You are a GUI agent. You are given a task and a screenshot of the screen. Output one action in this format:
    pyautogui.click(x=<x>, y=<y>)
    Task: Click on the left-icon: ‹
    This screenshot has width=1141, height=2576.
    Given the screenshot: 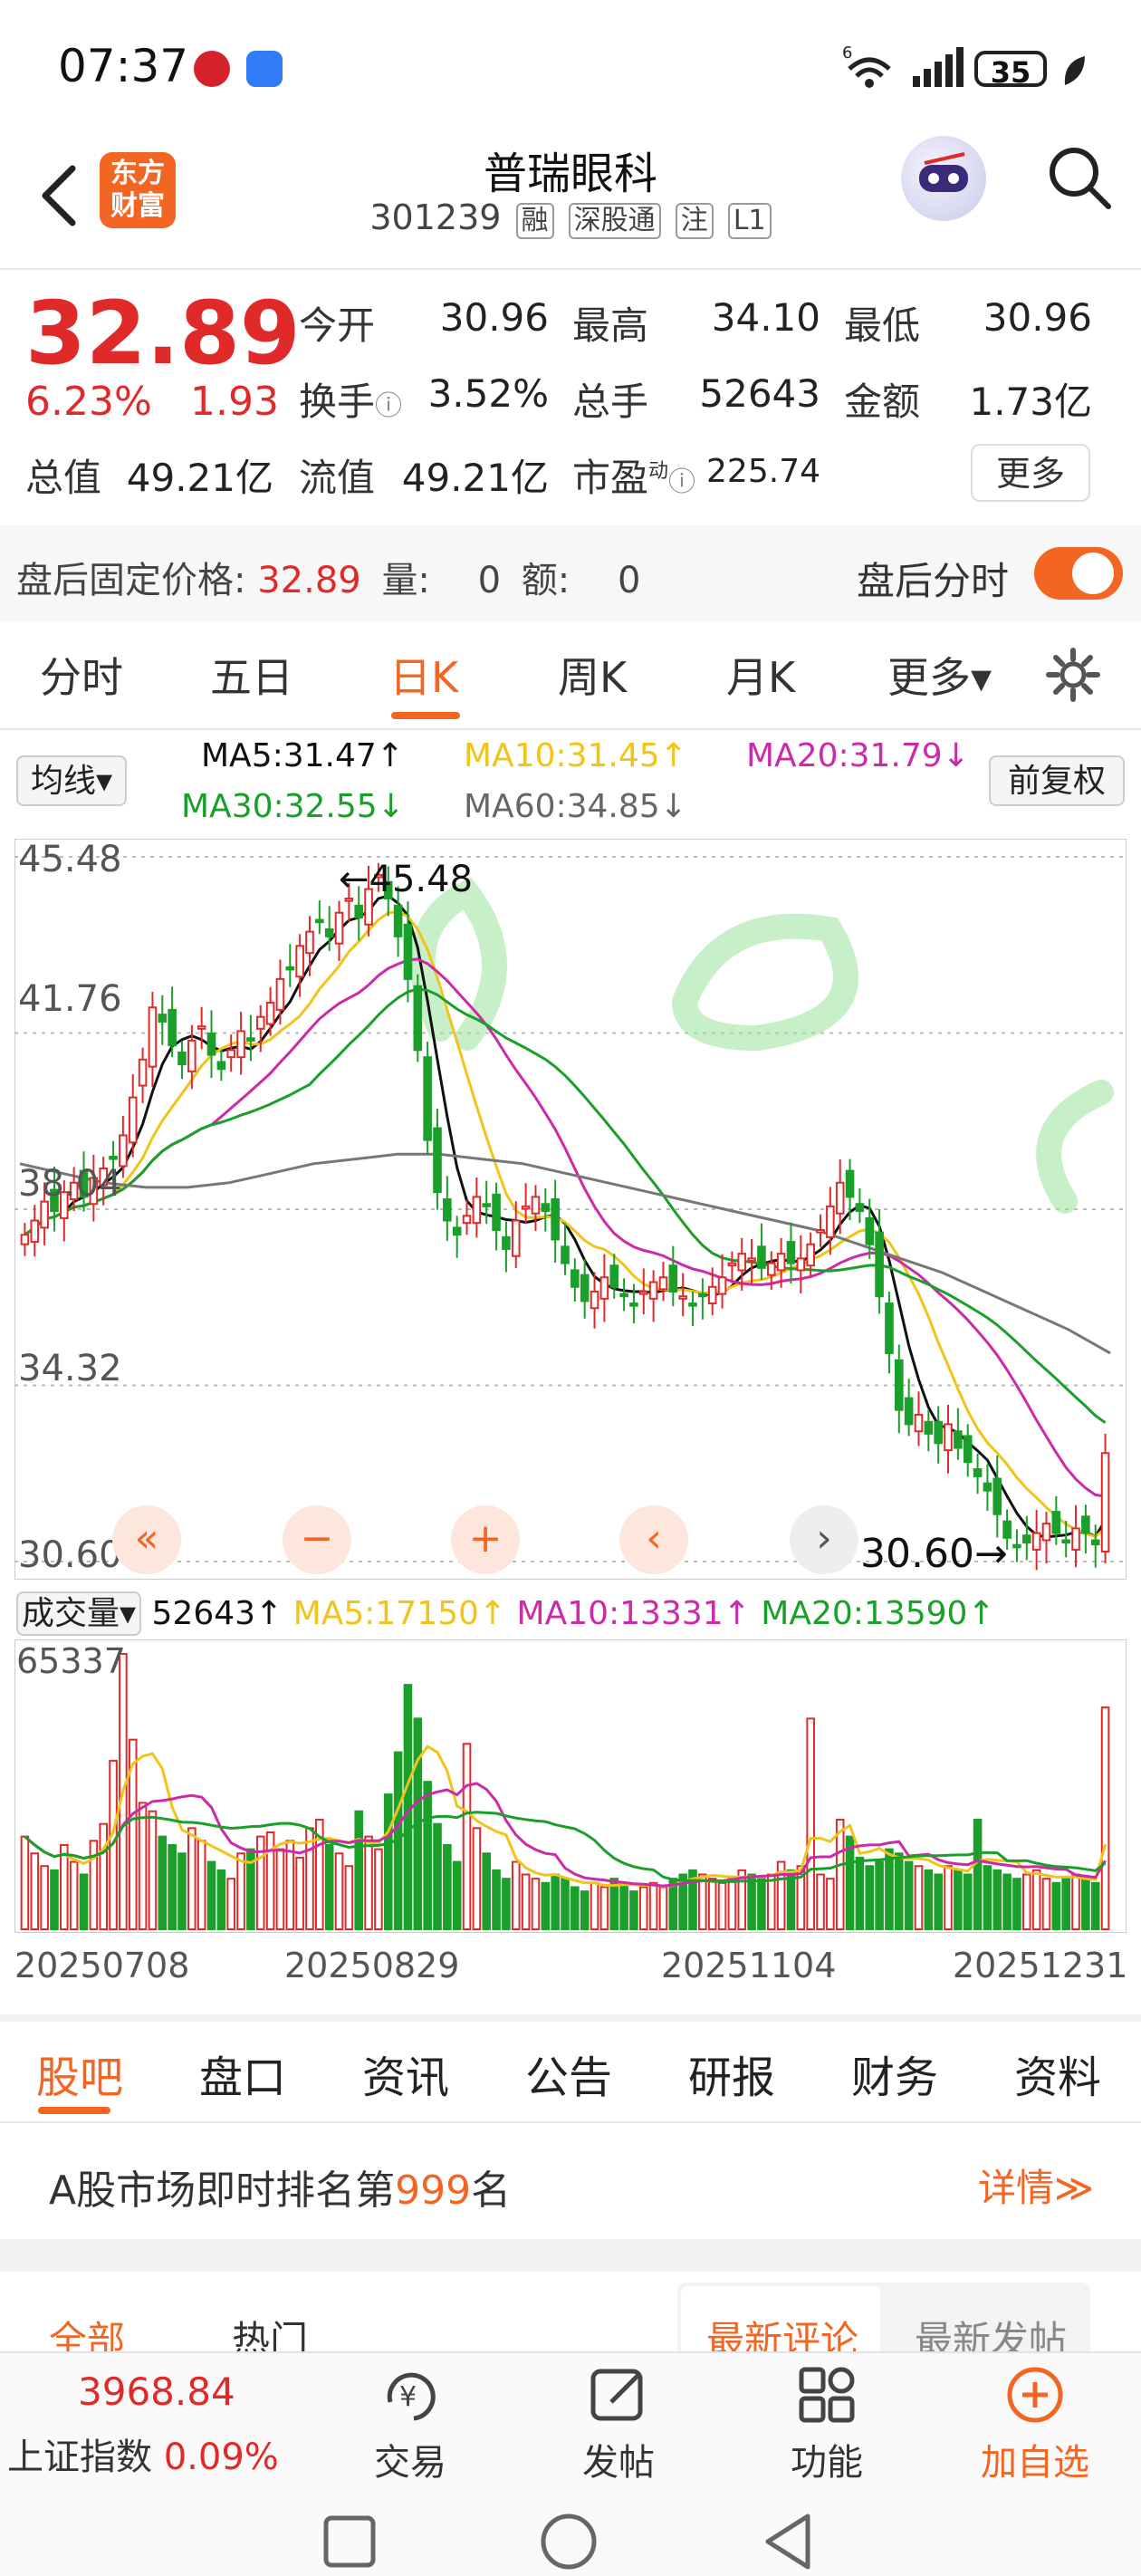 What is the action you would take?
    pyautogui.click(x=654, y=1539)
    